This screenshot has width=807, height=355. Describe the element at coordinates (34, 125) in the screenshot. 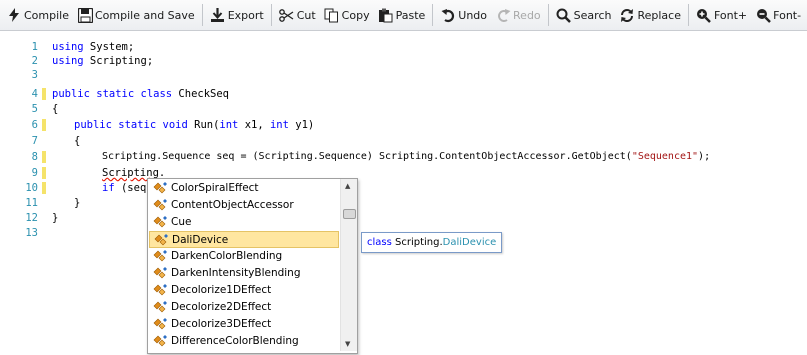

I see `line-number: 6` at that location.